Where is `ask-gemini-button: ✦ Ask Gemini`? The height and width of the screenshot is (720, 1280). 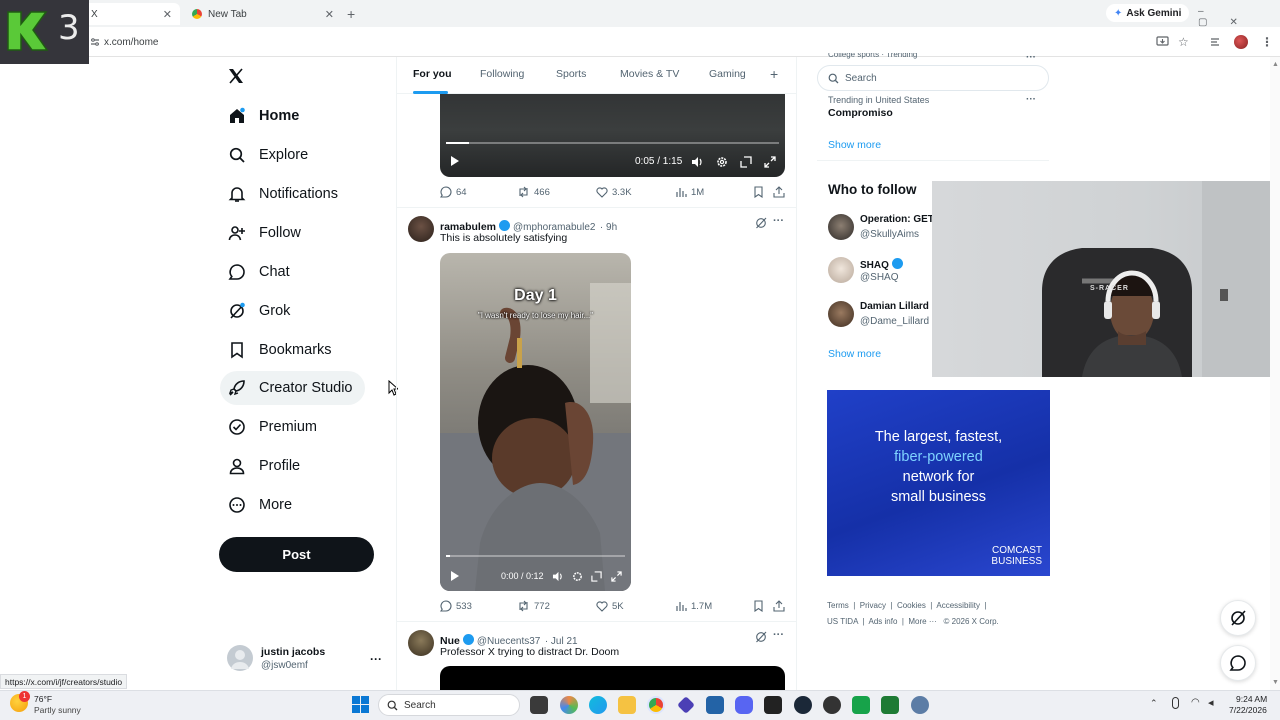
ask-gemini-button: ✦ Ask Gemini is located at coordinates (1148, 13).